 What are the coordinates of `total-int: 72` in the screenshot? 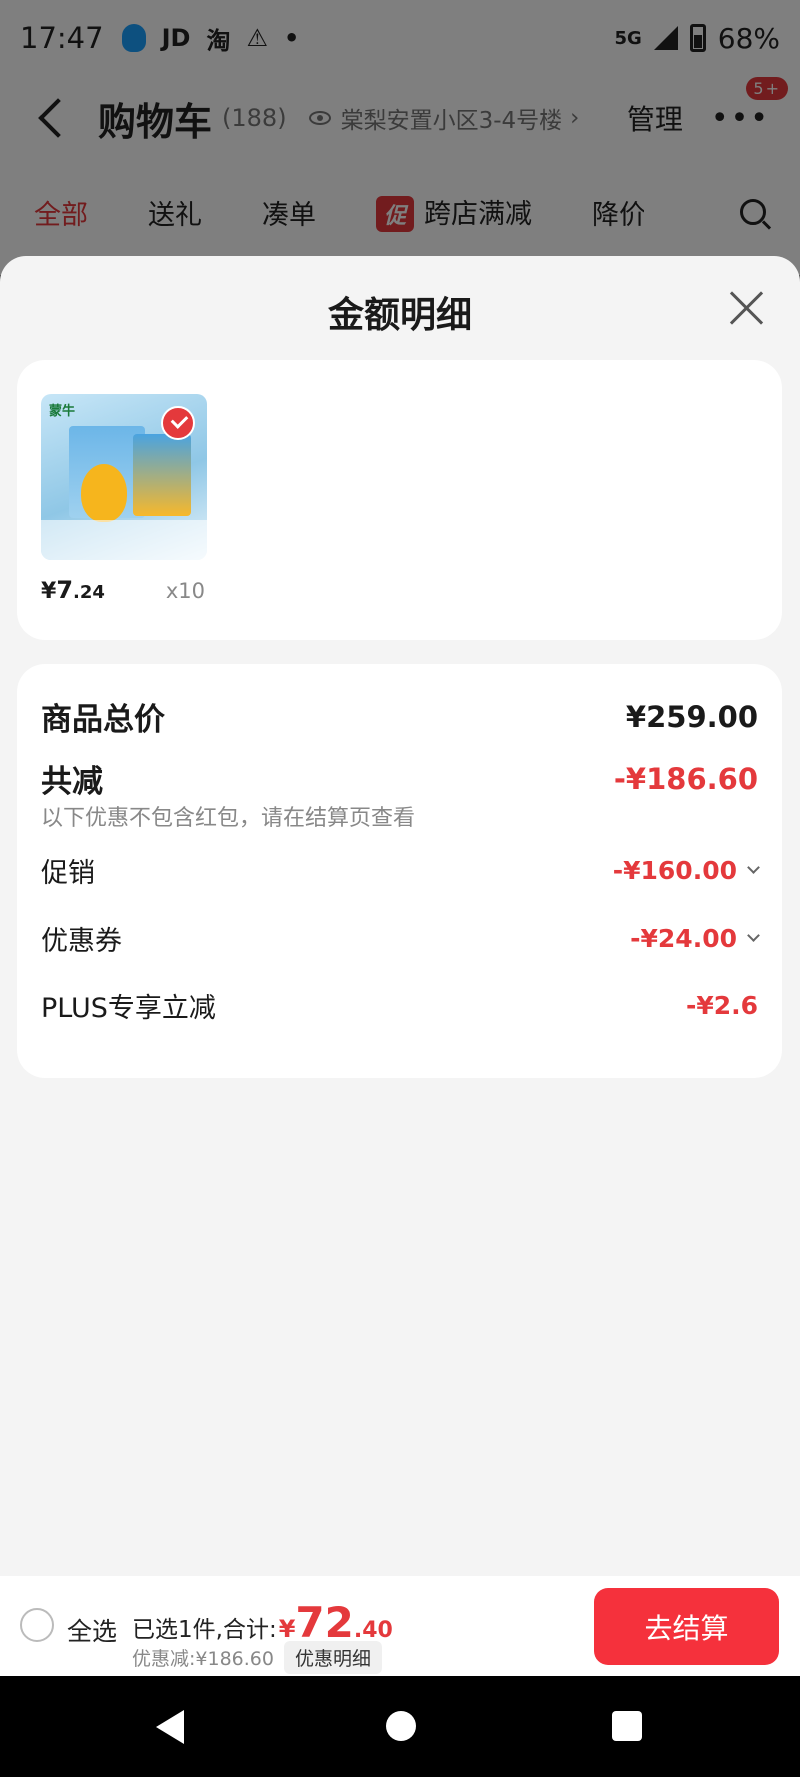 It's located at (324, 1622).